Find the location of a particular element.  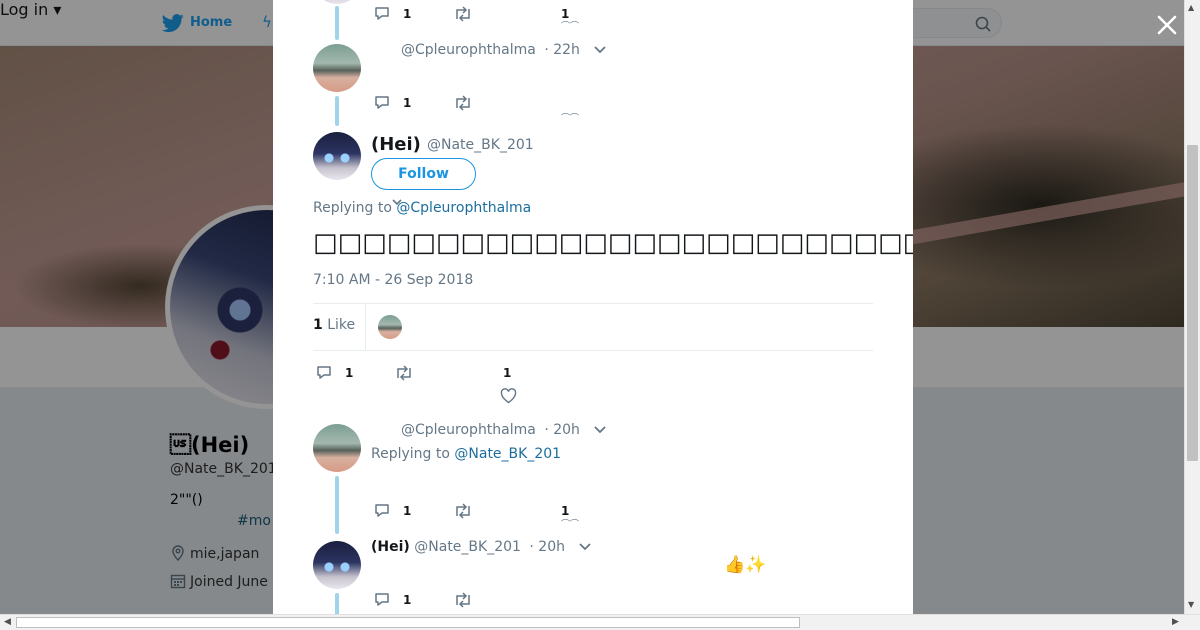

likes-summary: 1 Like is located at coordinates (334, 325).